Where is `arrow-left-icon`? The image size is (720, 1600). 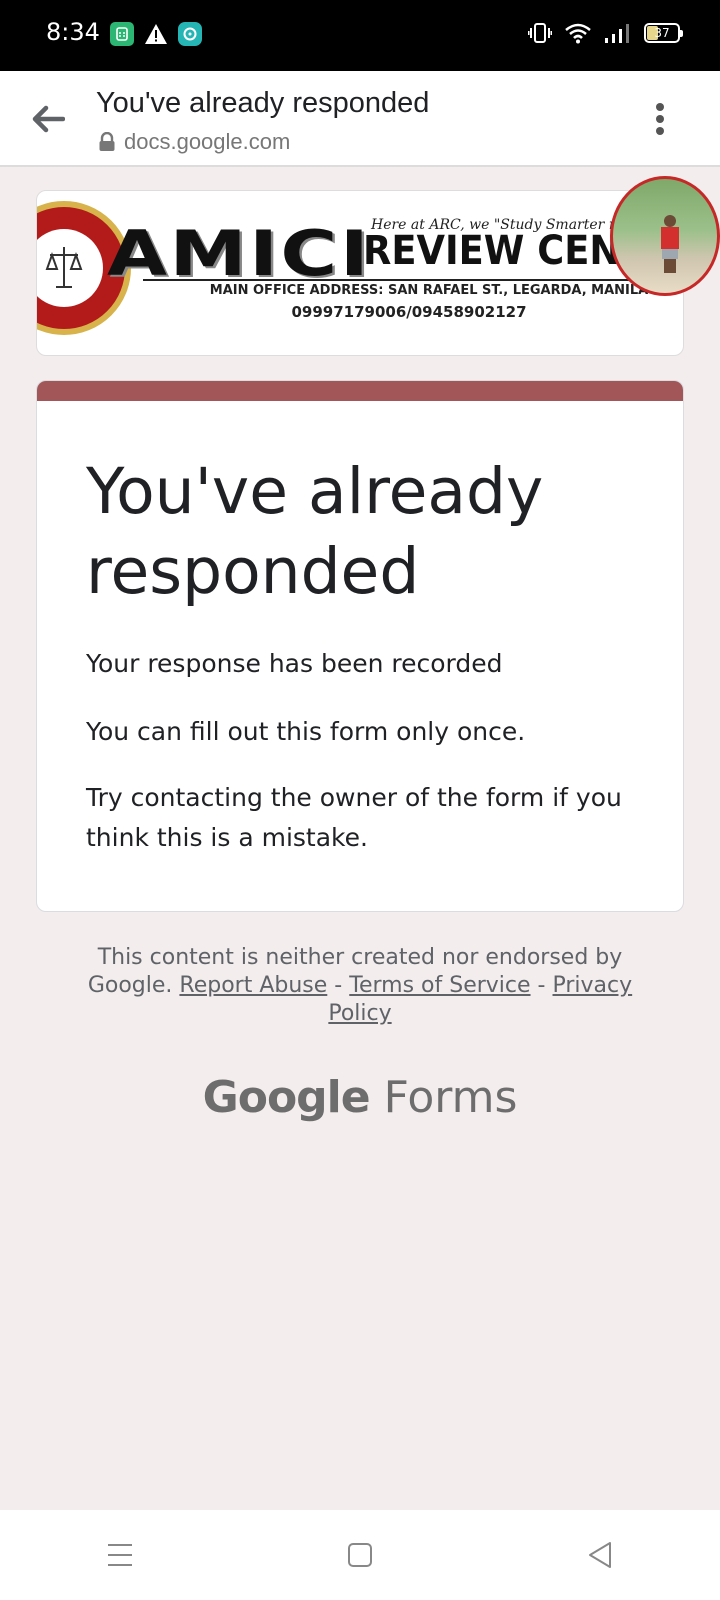
arrow-left-icon is located at coordinates (48, 119).